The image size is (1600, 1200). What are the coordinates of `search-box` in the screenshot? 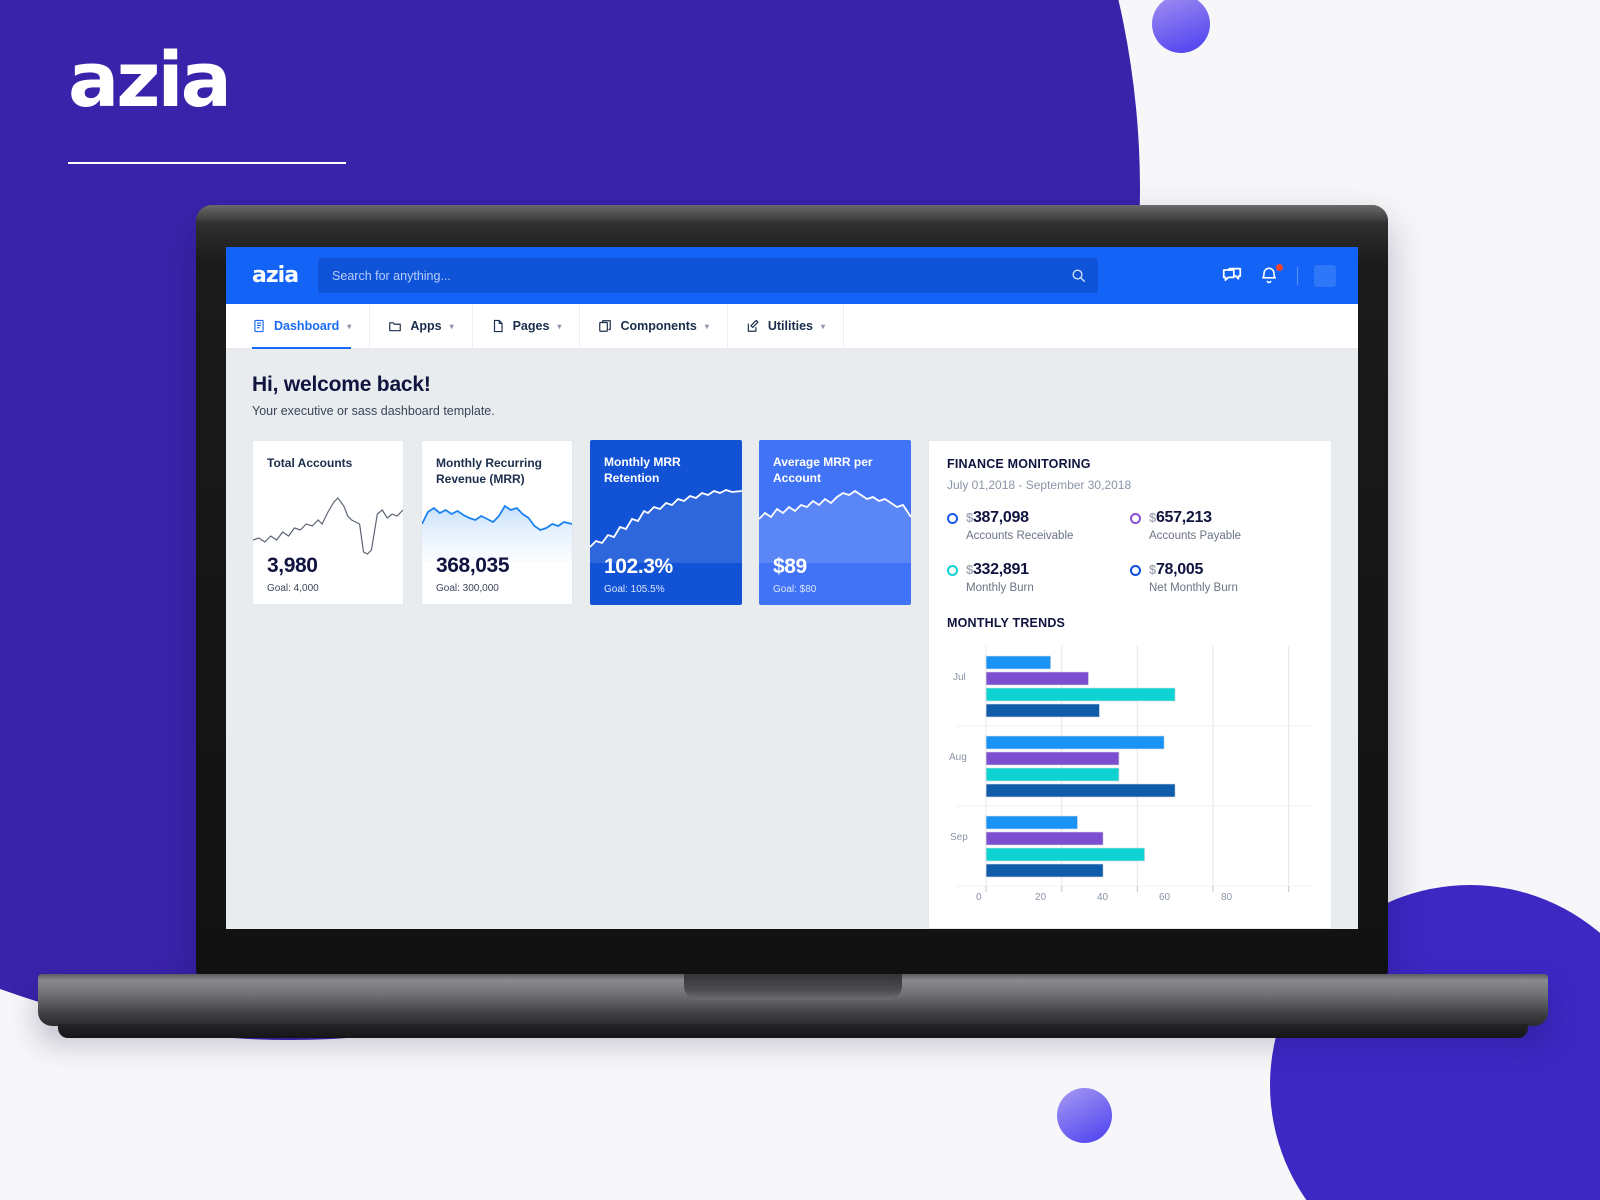 It's located at (708, 275).